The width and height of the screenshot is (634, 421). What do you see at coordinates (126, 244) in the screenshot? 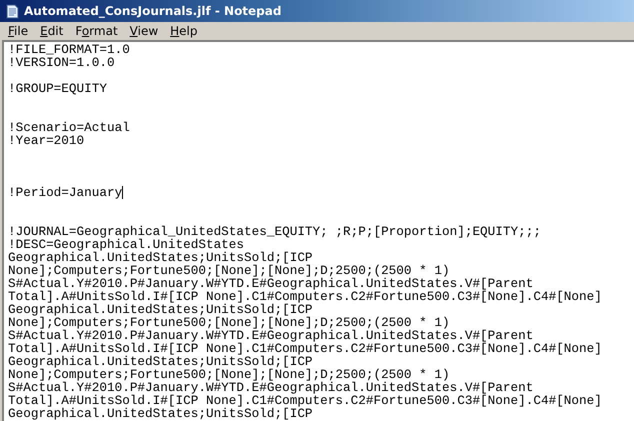
I see `text-line: !DESC=Geographical.UnitedStates` at bounding box center [126, 244].